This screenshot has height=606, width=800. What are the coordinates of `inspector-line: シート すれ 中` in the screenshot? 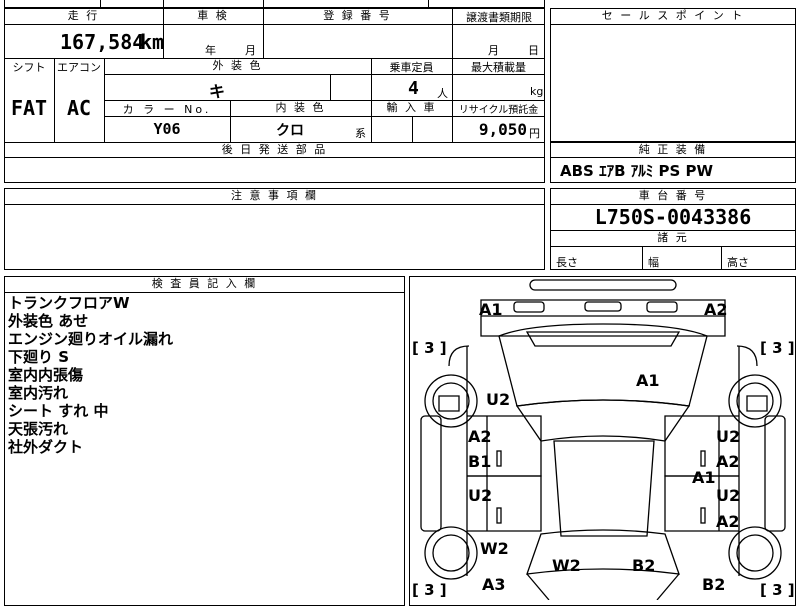 It's located at (58, 411).